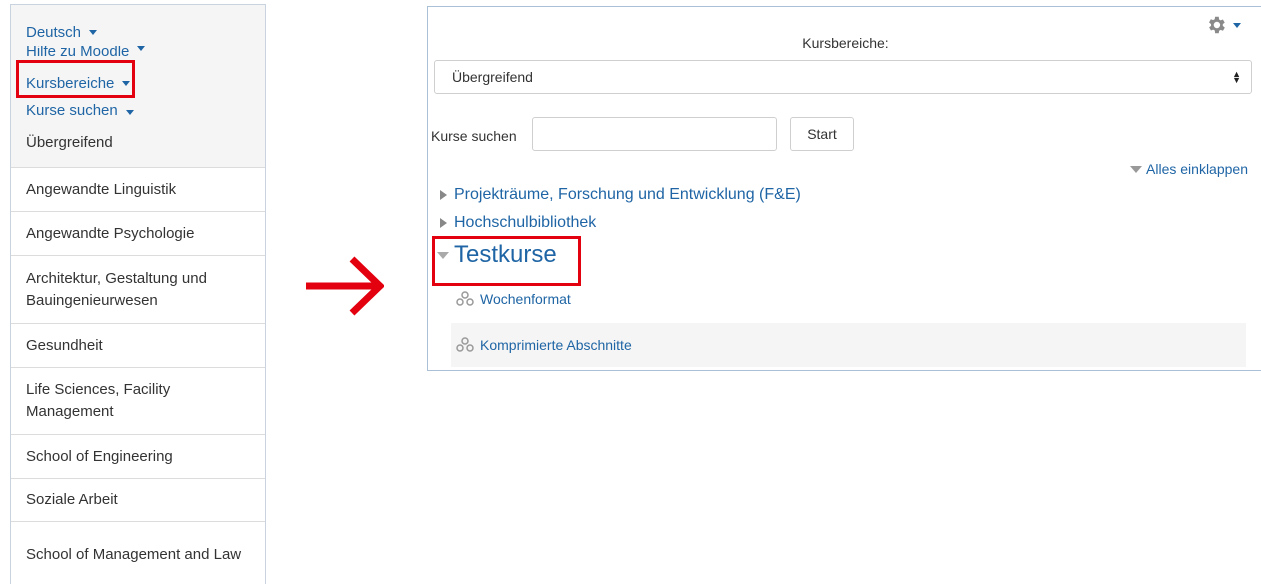 This screenshot has height=588, width=1261. I want to click on help-menu: Hilfe zu Moodle, so click(86, 53).